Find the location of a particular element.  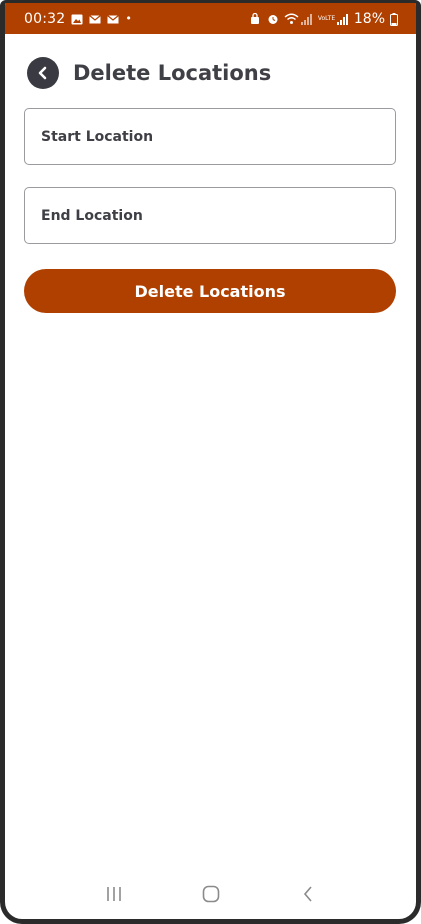

end-location-field is located at coordinates (210, 215).